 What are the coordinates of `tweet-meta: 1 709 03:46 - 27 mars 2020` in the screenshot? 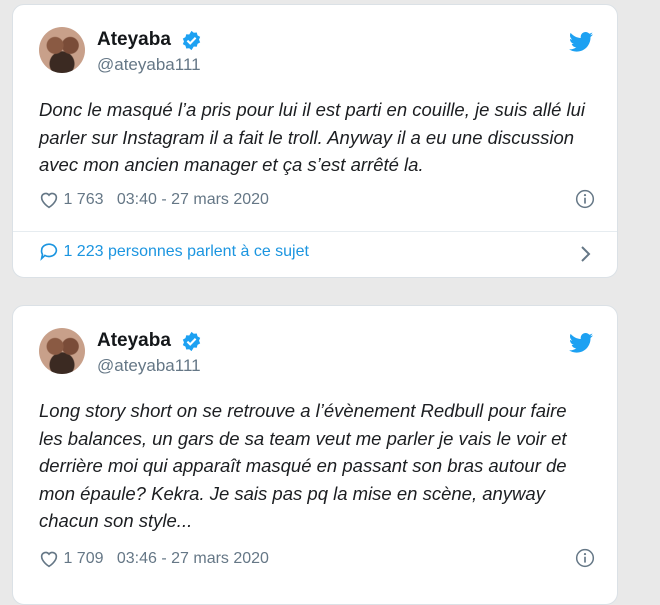 It's located at (317, 558).